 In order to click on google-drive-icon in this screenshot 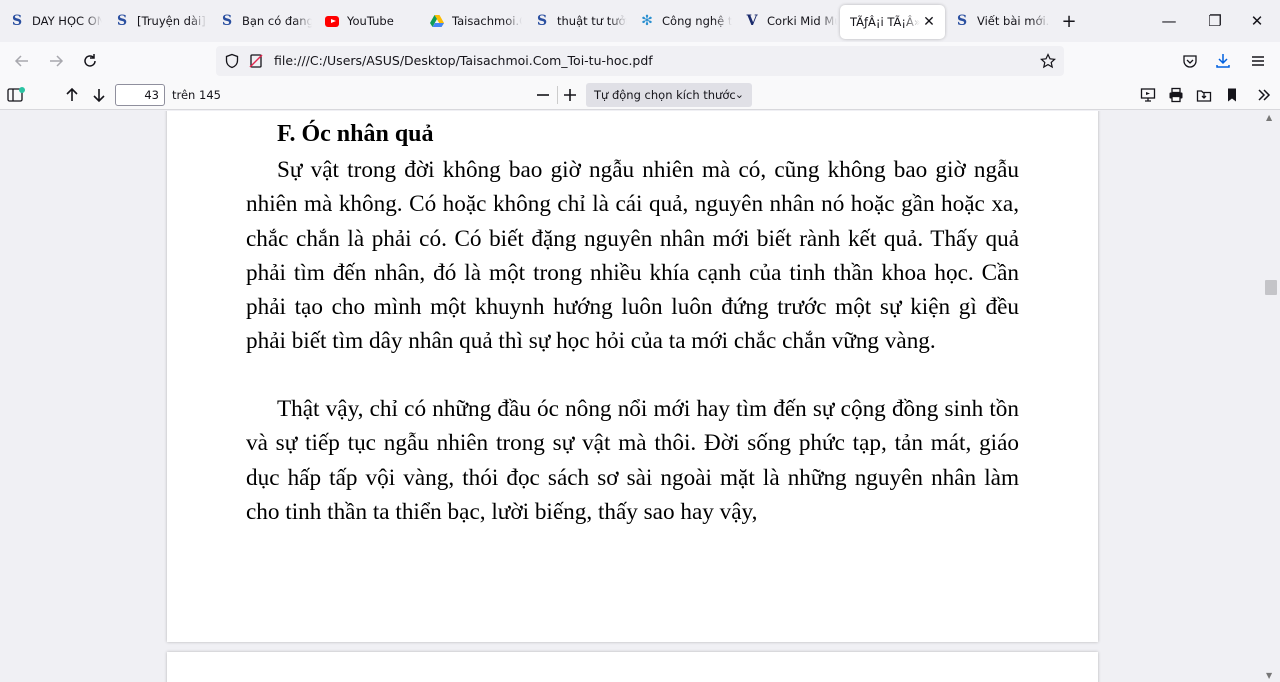, I will do `click(437, 21)`.